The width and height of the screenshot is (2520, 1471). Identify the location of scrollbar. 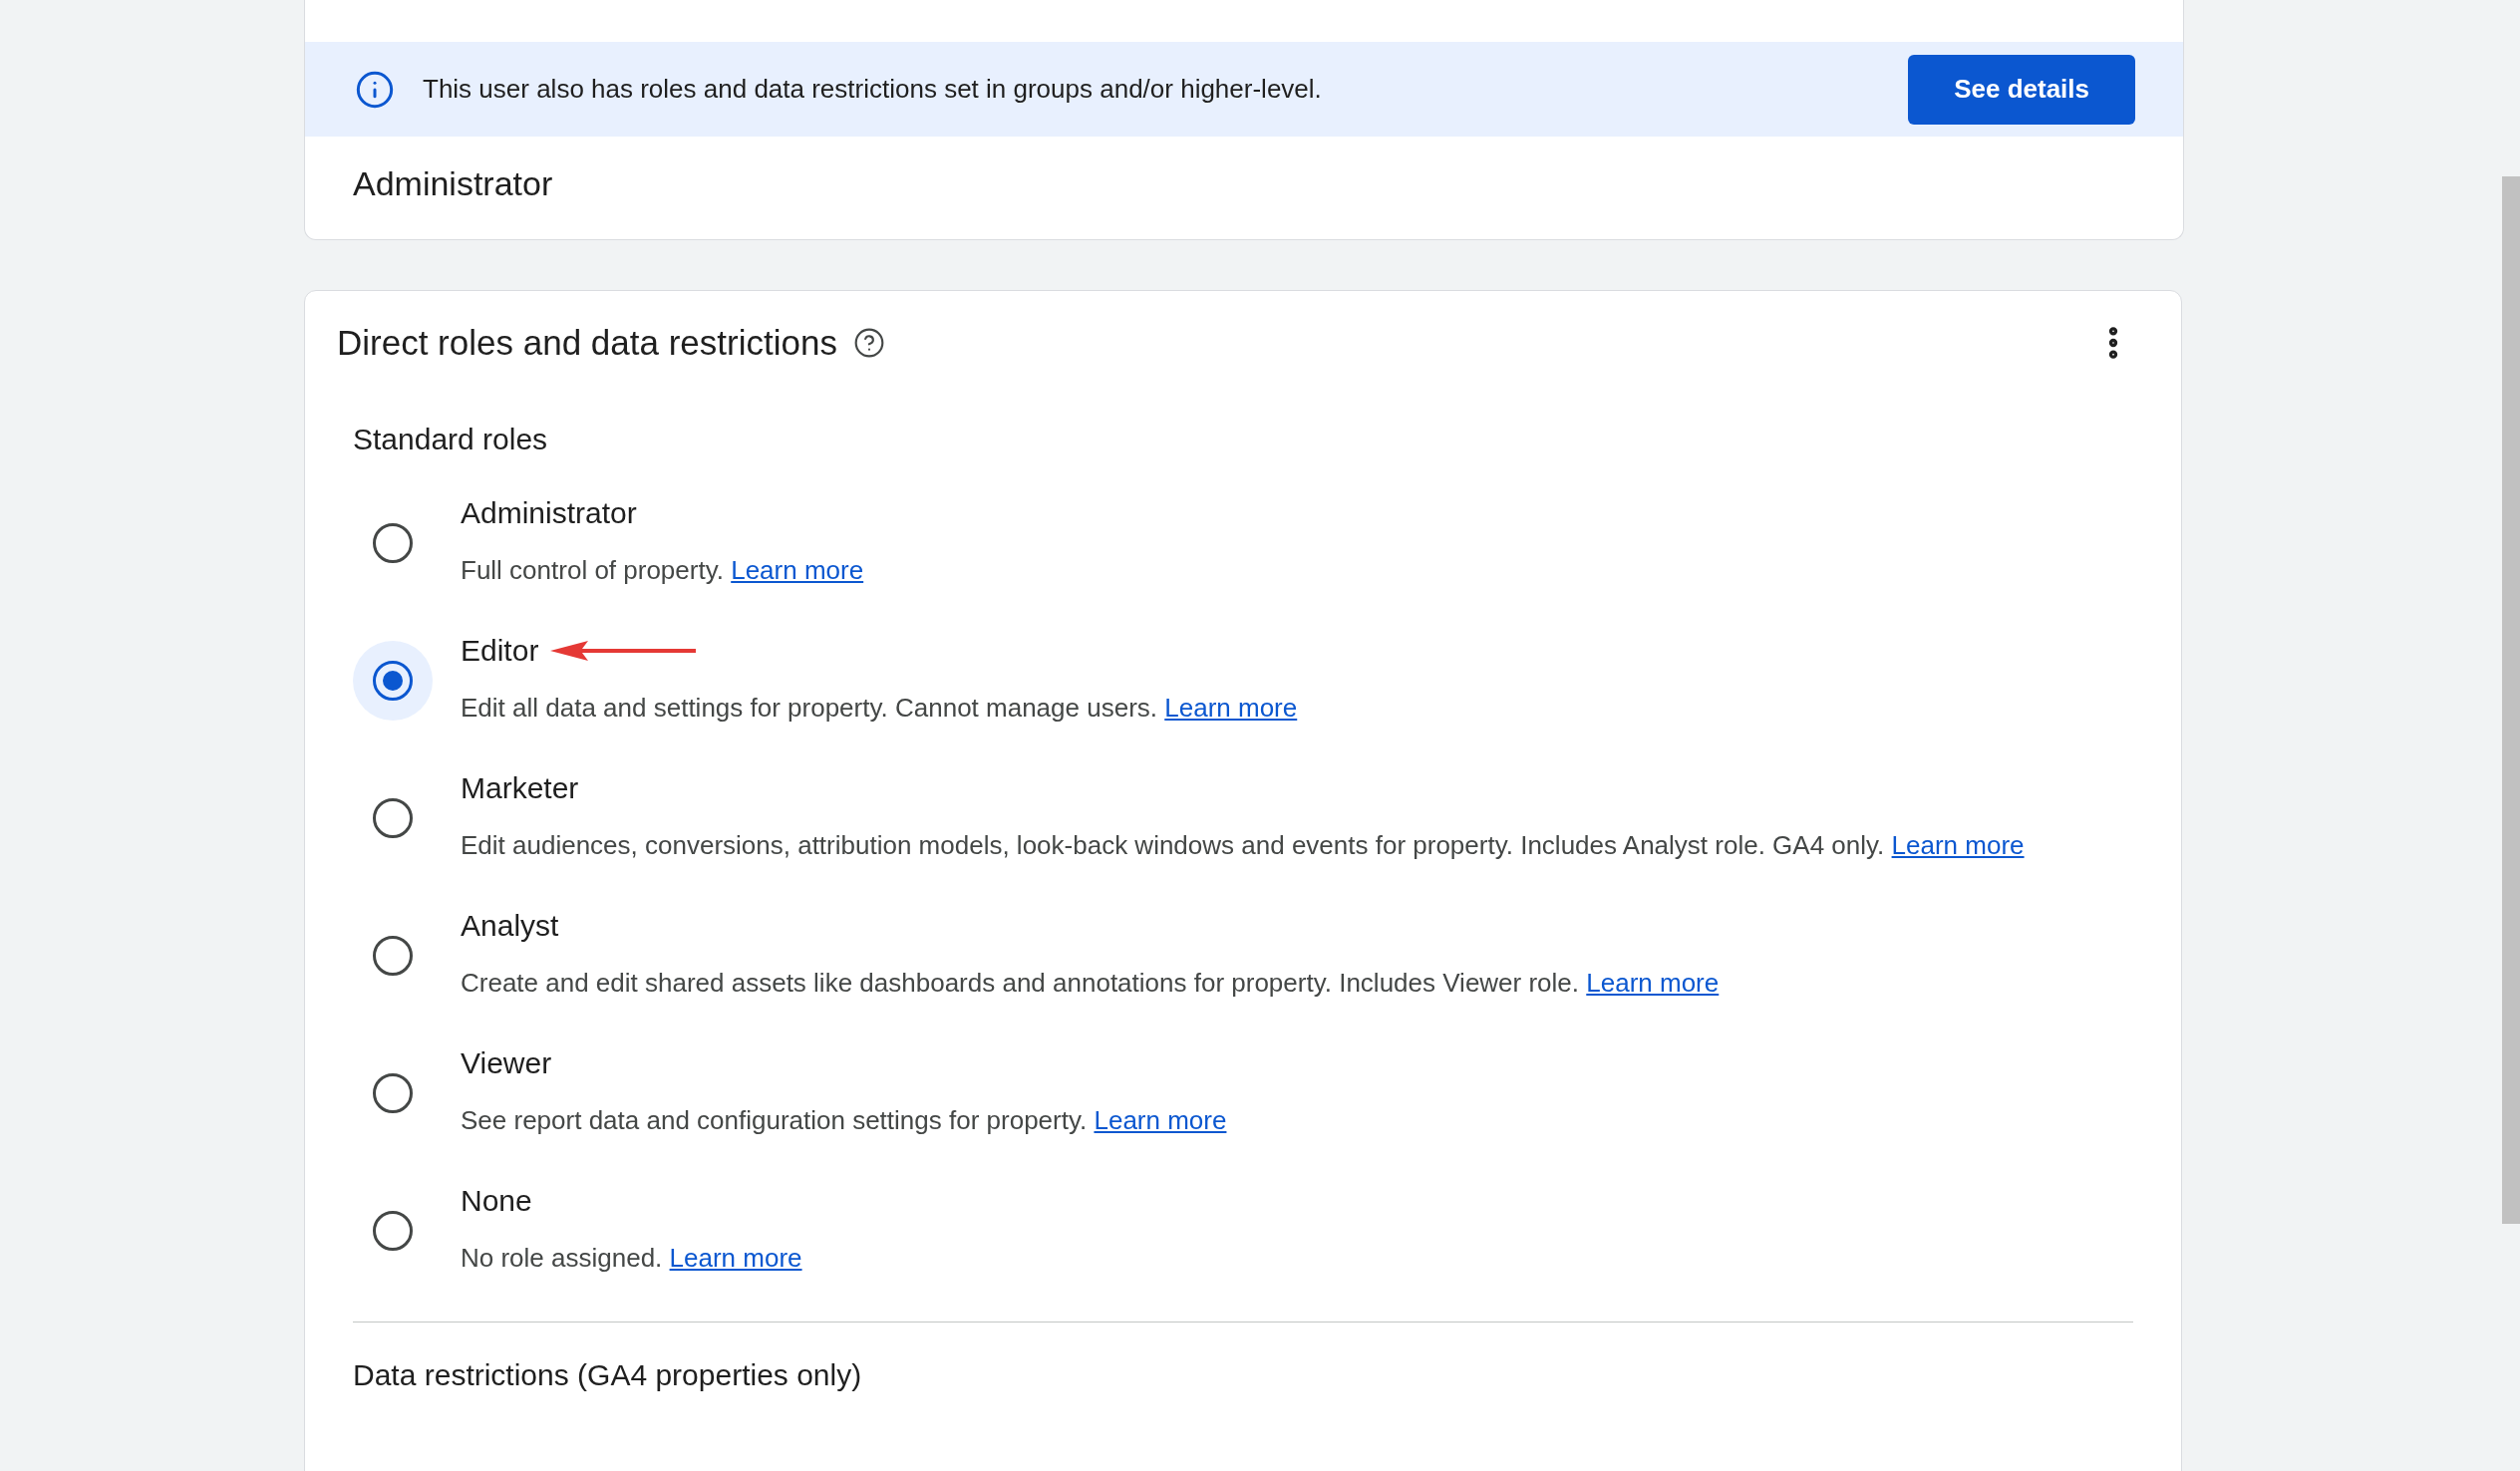
(2511, 700).